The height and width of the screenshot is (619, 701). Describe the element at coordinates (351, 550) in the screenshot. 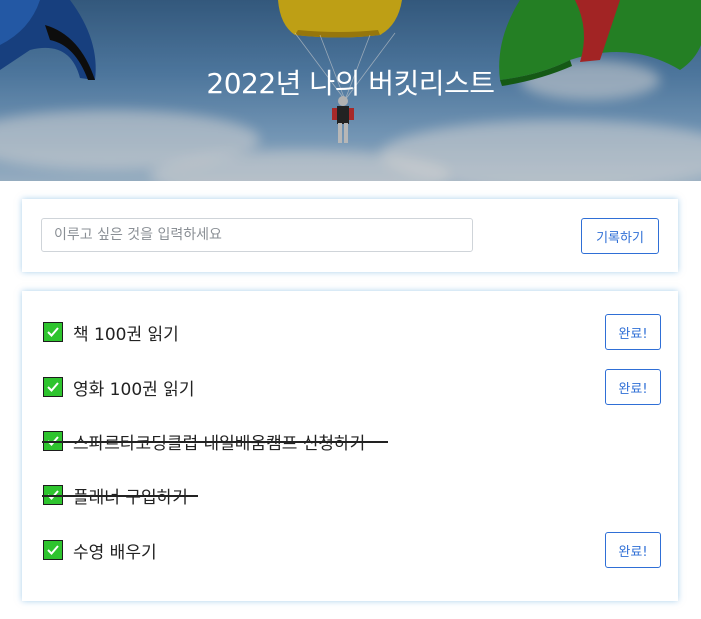

I see `list-item: 수영 배우기 완료!` at that location.